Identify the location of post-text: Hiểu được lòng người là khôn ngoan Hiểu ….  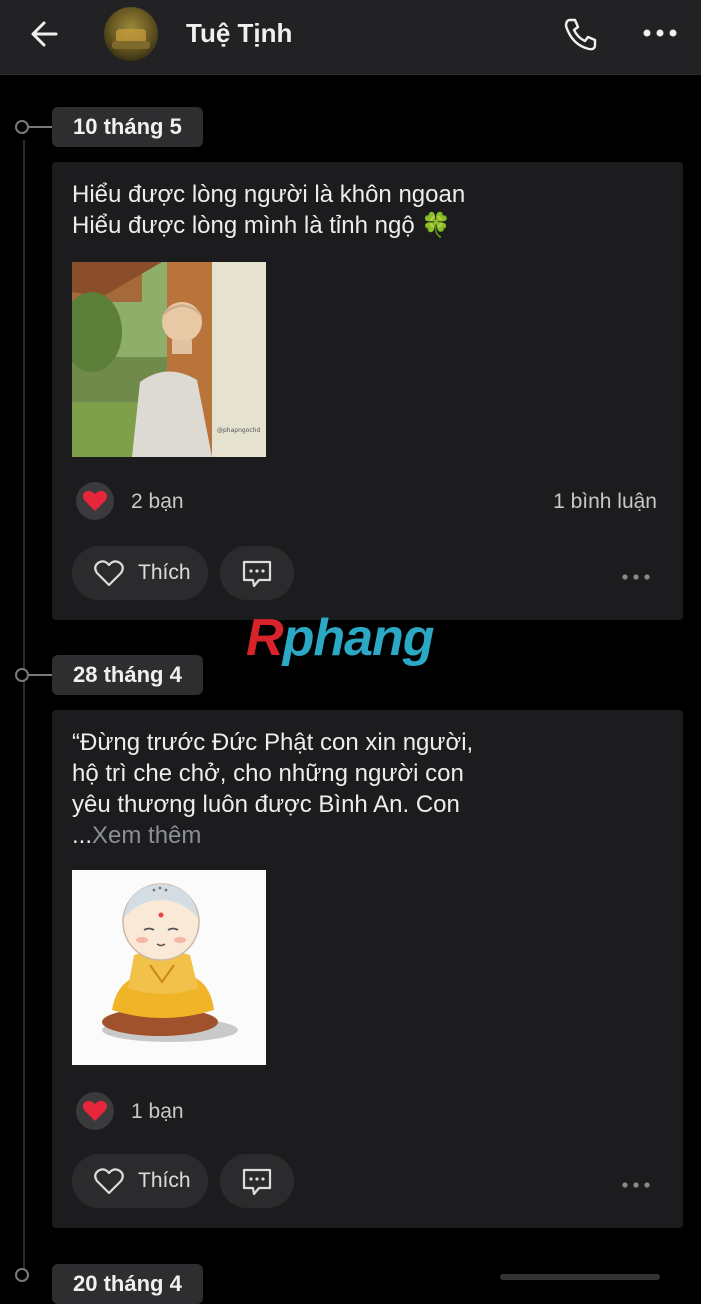
(269, 210).